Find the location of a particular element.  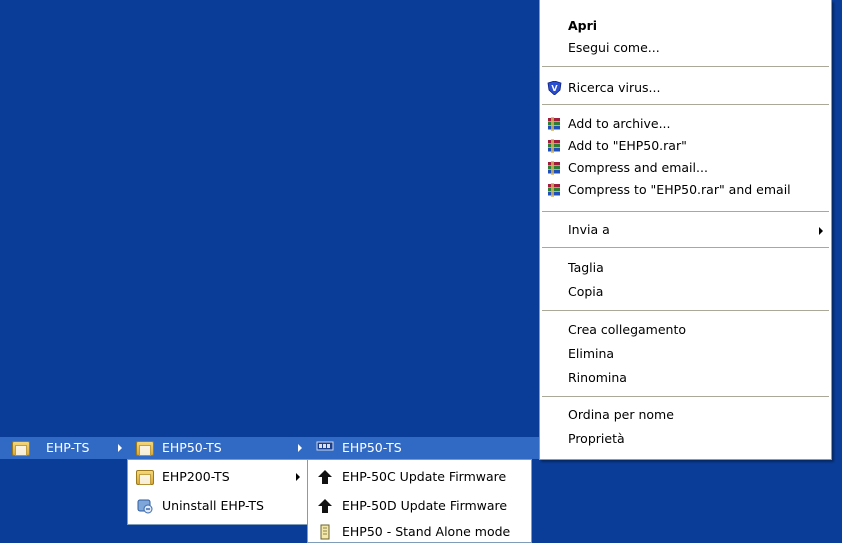

application-icon is located at coordinates (325, 446).